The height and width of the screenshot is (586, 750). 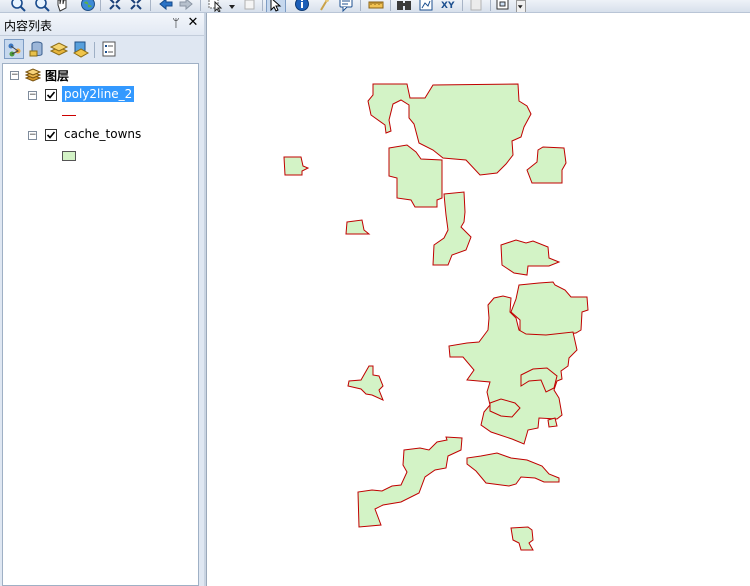 I want to click on measure-icon, so click(x=376, y=6).